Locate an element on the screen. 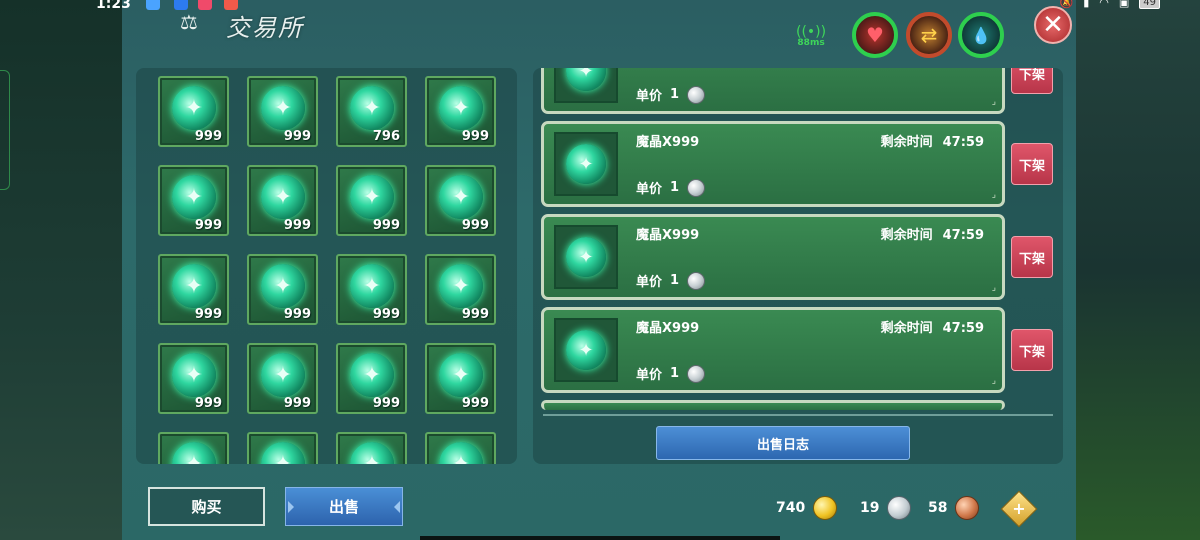 This screenshot has height=540, width=1200. battery-icon: 49 is located at coordinates (1149, 4).